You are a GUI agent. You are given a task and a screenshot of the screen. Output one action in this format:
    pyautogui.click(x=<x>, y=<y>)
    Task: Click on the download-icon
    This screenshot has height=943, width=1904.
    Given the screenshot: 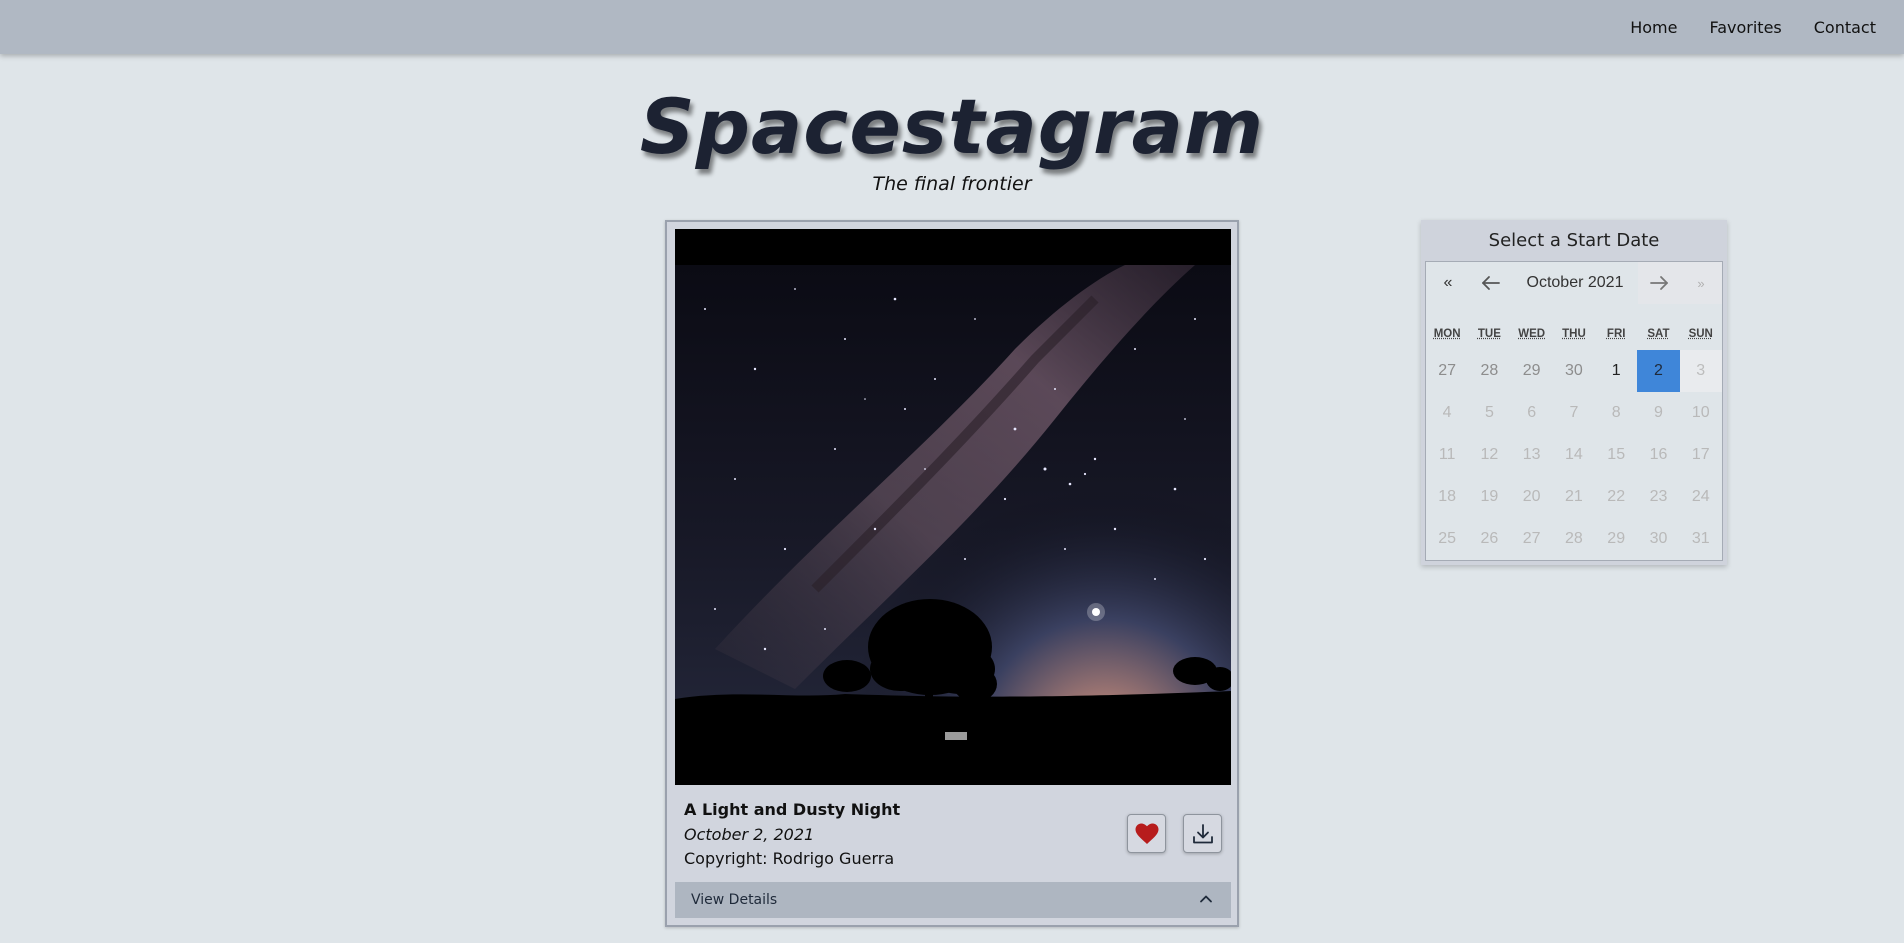 What is the action you would take?
    pyautogui.click(x=1202, y=833)
    